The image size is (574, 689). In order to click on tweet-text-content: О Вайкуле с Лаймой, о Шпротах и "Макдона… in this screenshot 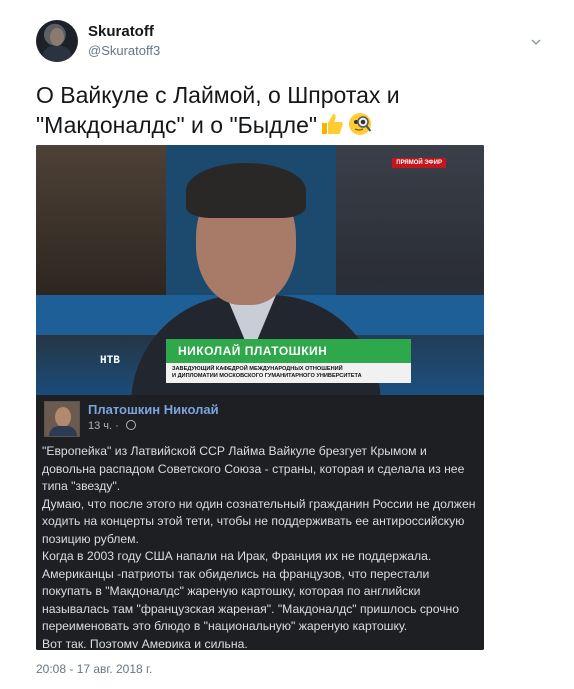, I will do `click(218, 110)`.